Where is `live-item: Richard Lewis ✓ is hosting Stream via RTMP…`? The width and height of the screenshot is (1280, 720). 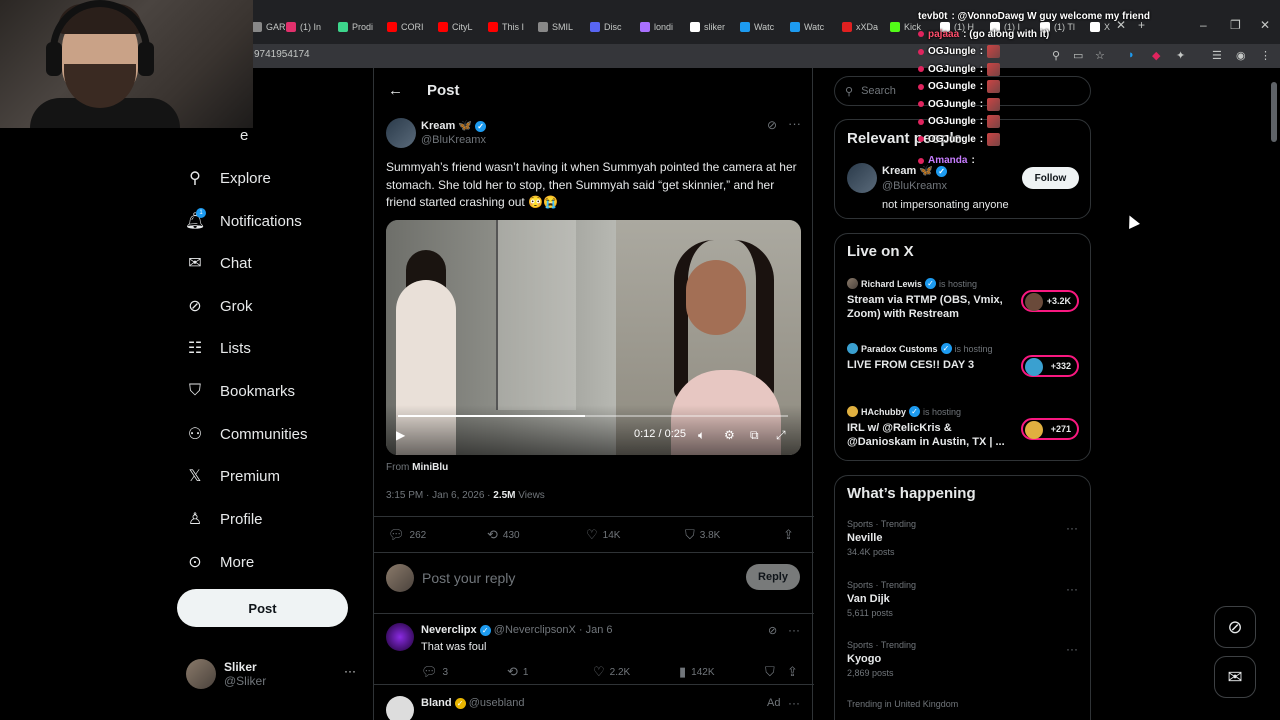
live-item: Richard Lewis ✓ is hosting Stream via RTMP… is located at coordinates (964, 299).